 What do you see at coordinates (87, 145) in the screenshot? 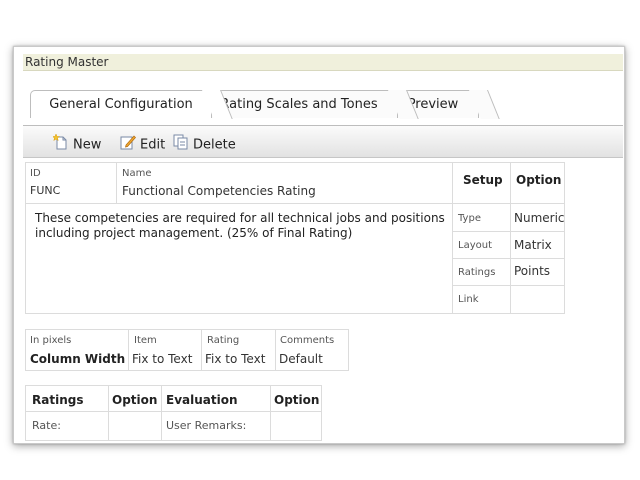
I see `new-button-label: New` at bounding box center [87, 145].